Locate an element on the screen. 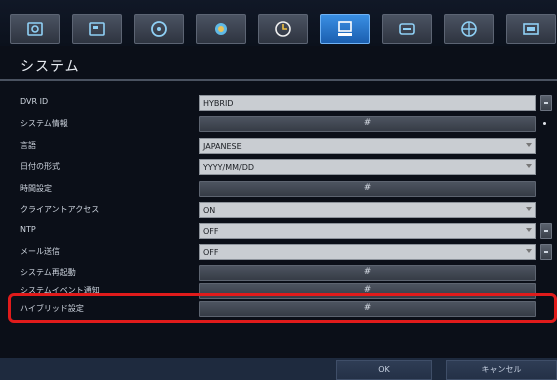  title-divider is located at coordinates (278, 80).